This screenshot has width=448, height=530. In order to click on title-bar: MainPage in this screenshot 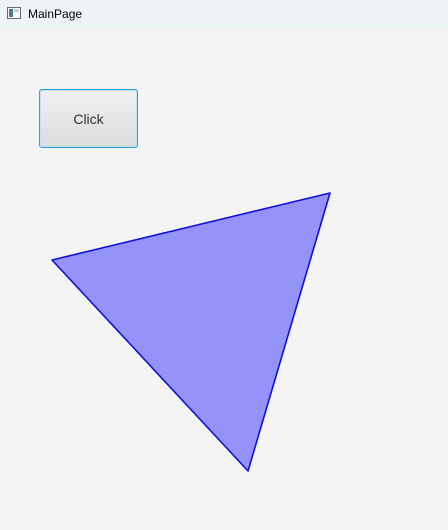, I will do `click(224, 14)`.